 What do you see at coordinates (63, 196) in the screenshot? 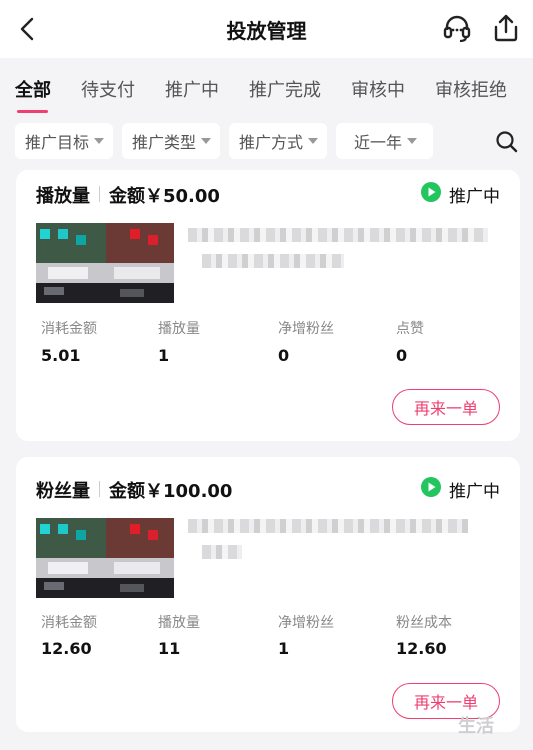
I see `order-type-label: 播放量` at bounding box center [63, 196].